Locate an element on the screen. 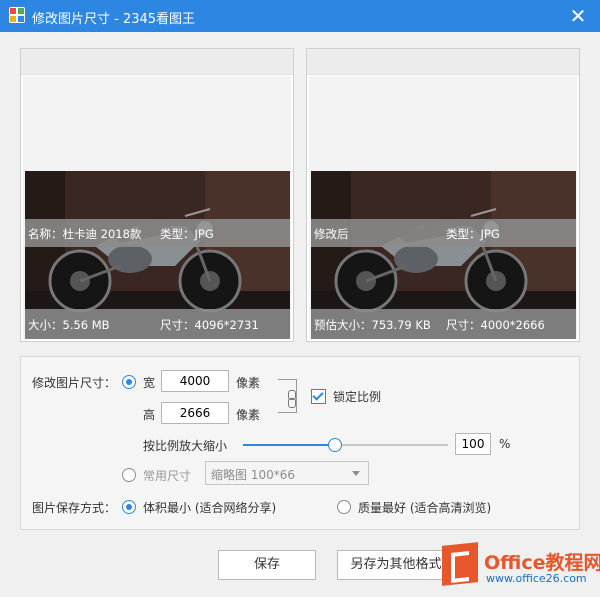 Image resolution: width=600 pixels, height=597 pixels. height-unit: 像素 is located at coordinates (248, 415).